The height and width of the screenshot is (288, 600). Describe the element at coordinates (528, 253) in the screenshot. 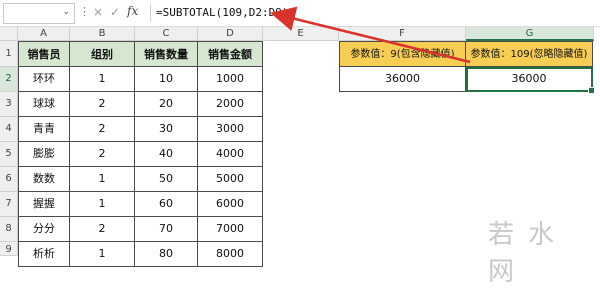

I see `watermark-logo: 若水网` at that location.